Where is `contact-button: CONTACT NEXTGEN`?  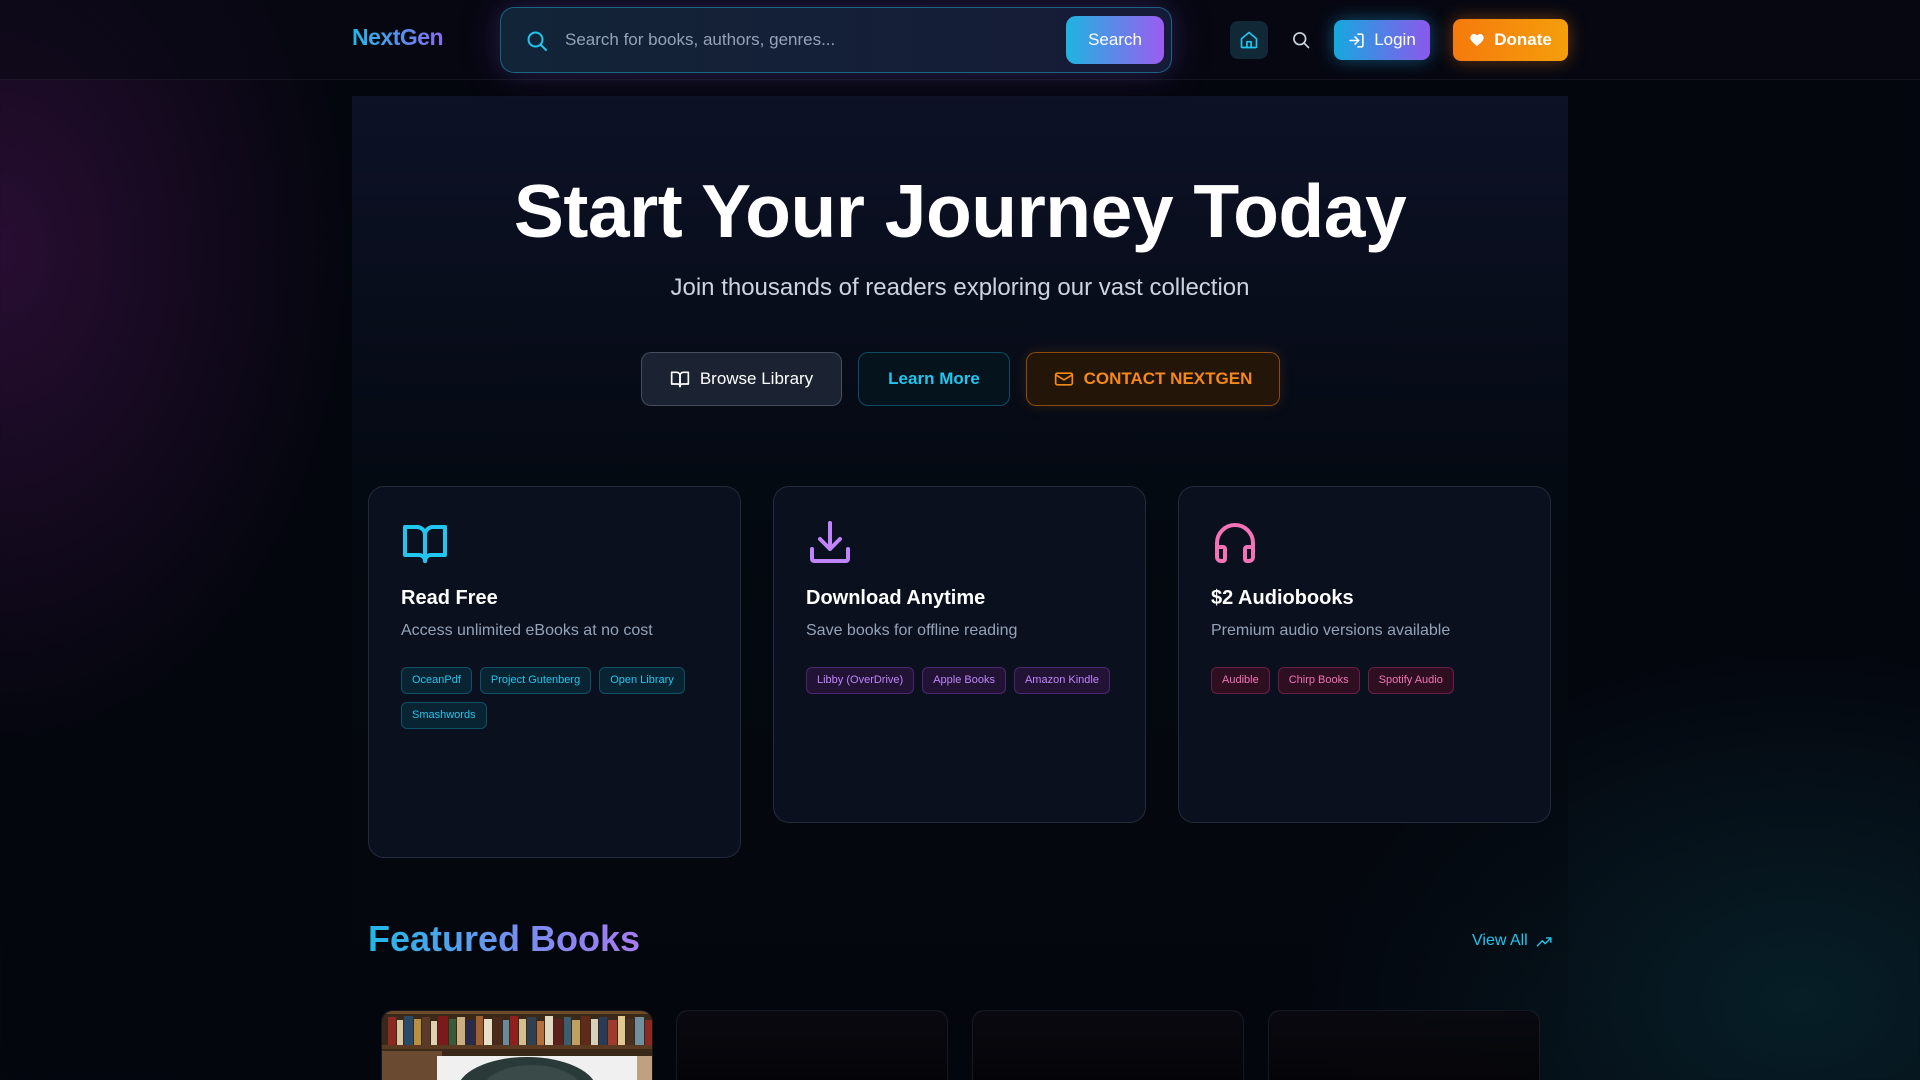 contact-button: CONTACT NEXTGEN is located at coordinates (1153, 379).